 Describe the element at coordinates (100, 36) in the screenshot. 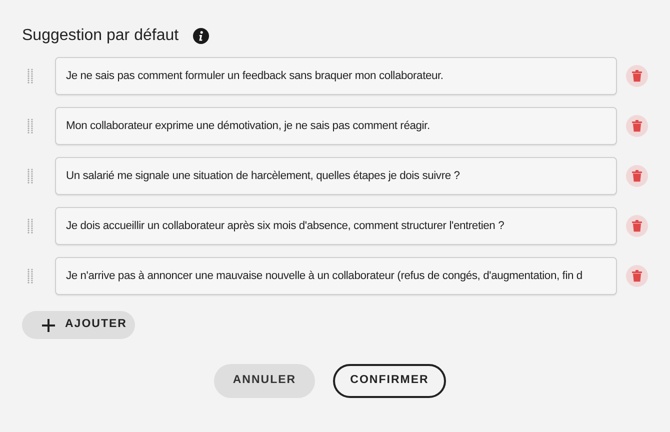

I see `section-title: Suggestion par défaut` at that location.